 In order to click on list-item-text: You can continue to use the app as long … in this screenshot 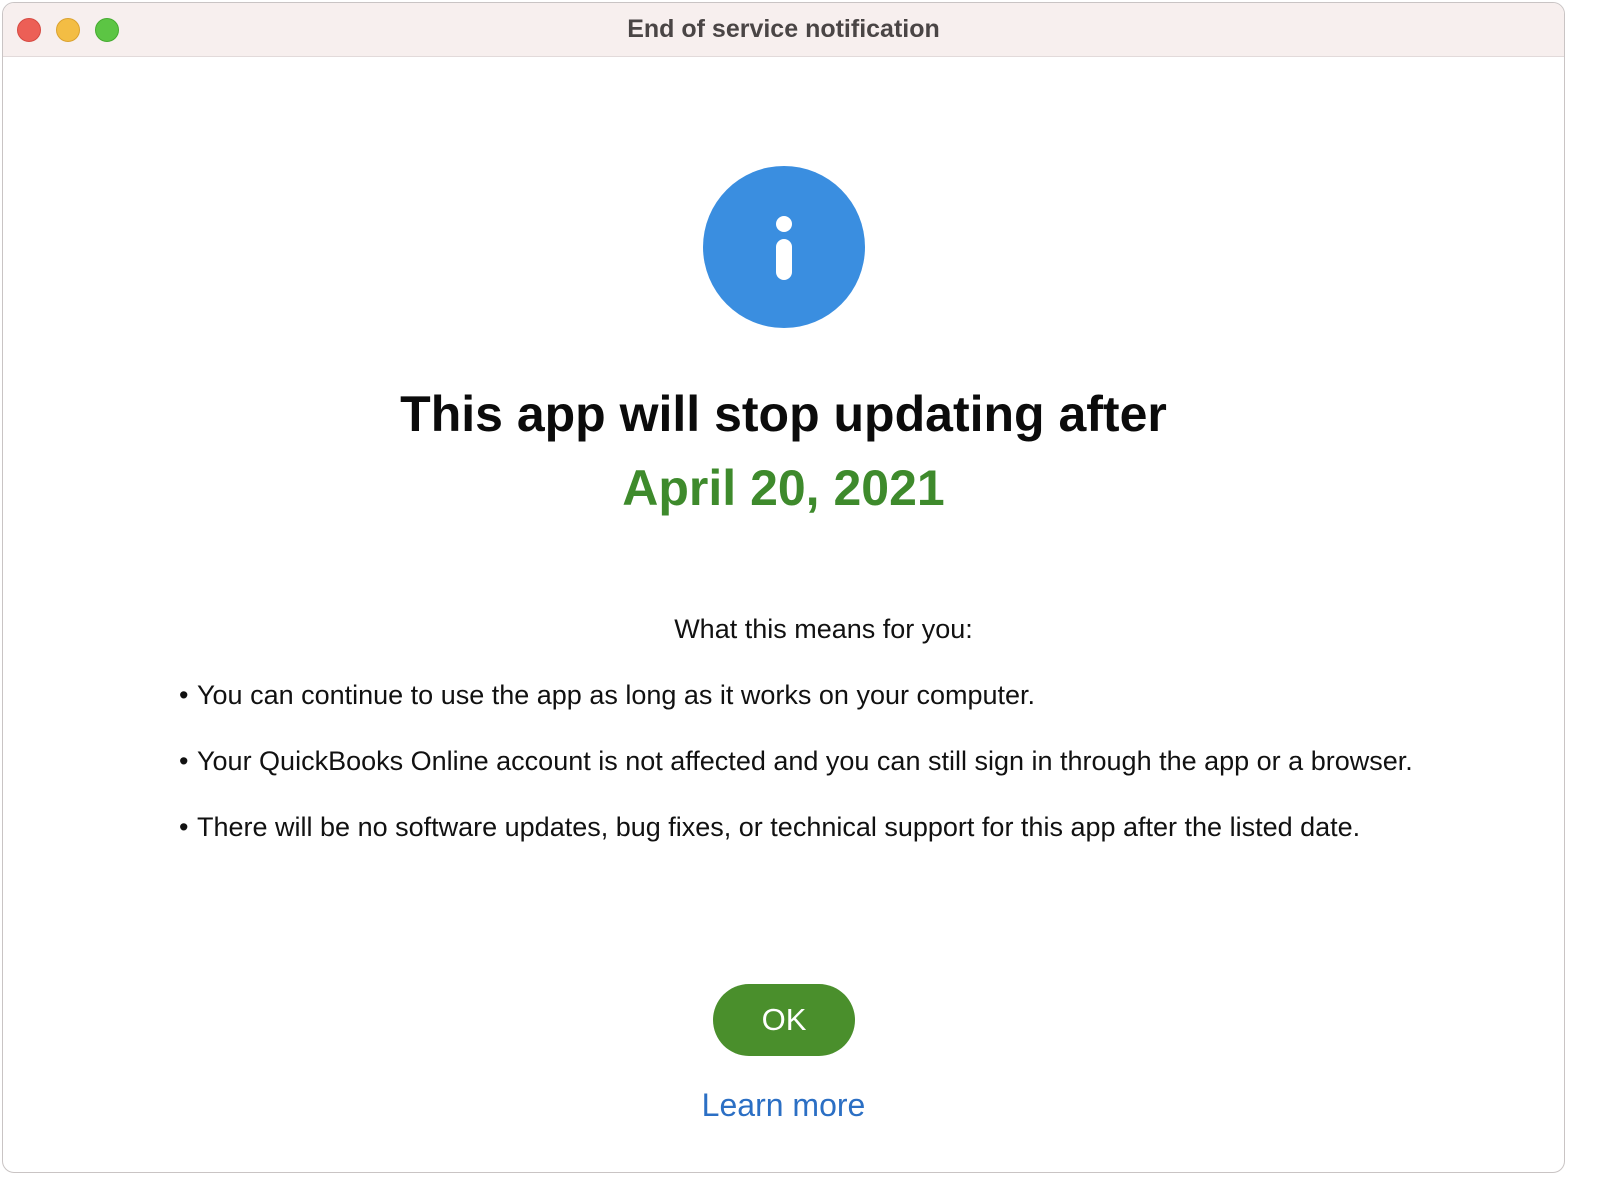, I will do `click(616, 695)`.